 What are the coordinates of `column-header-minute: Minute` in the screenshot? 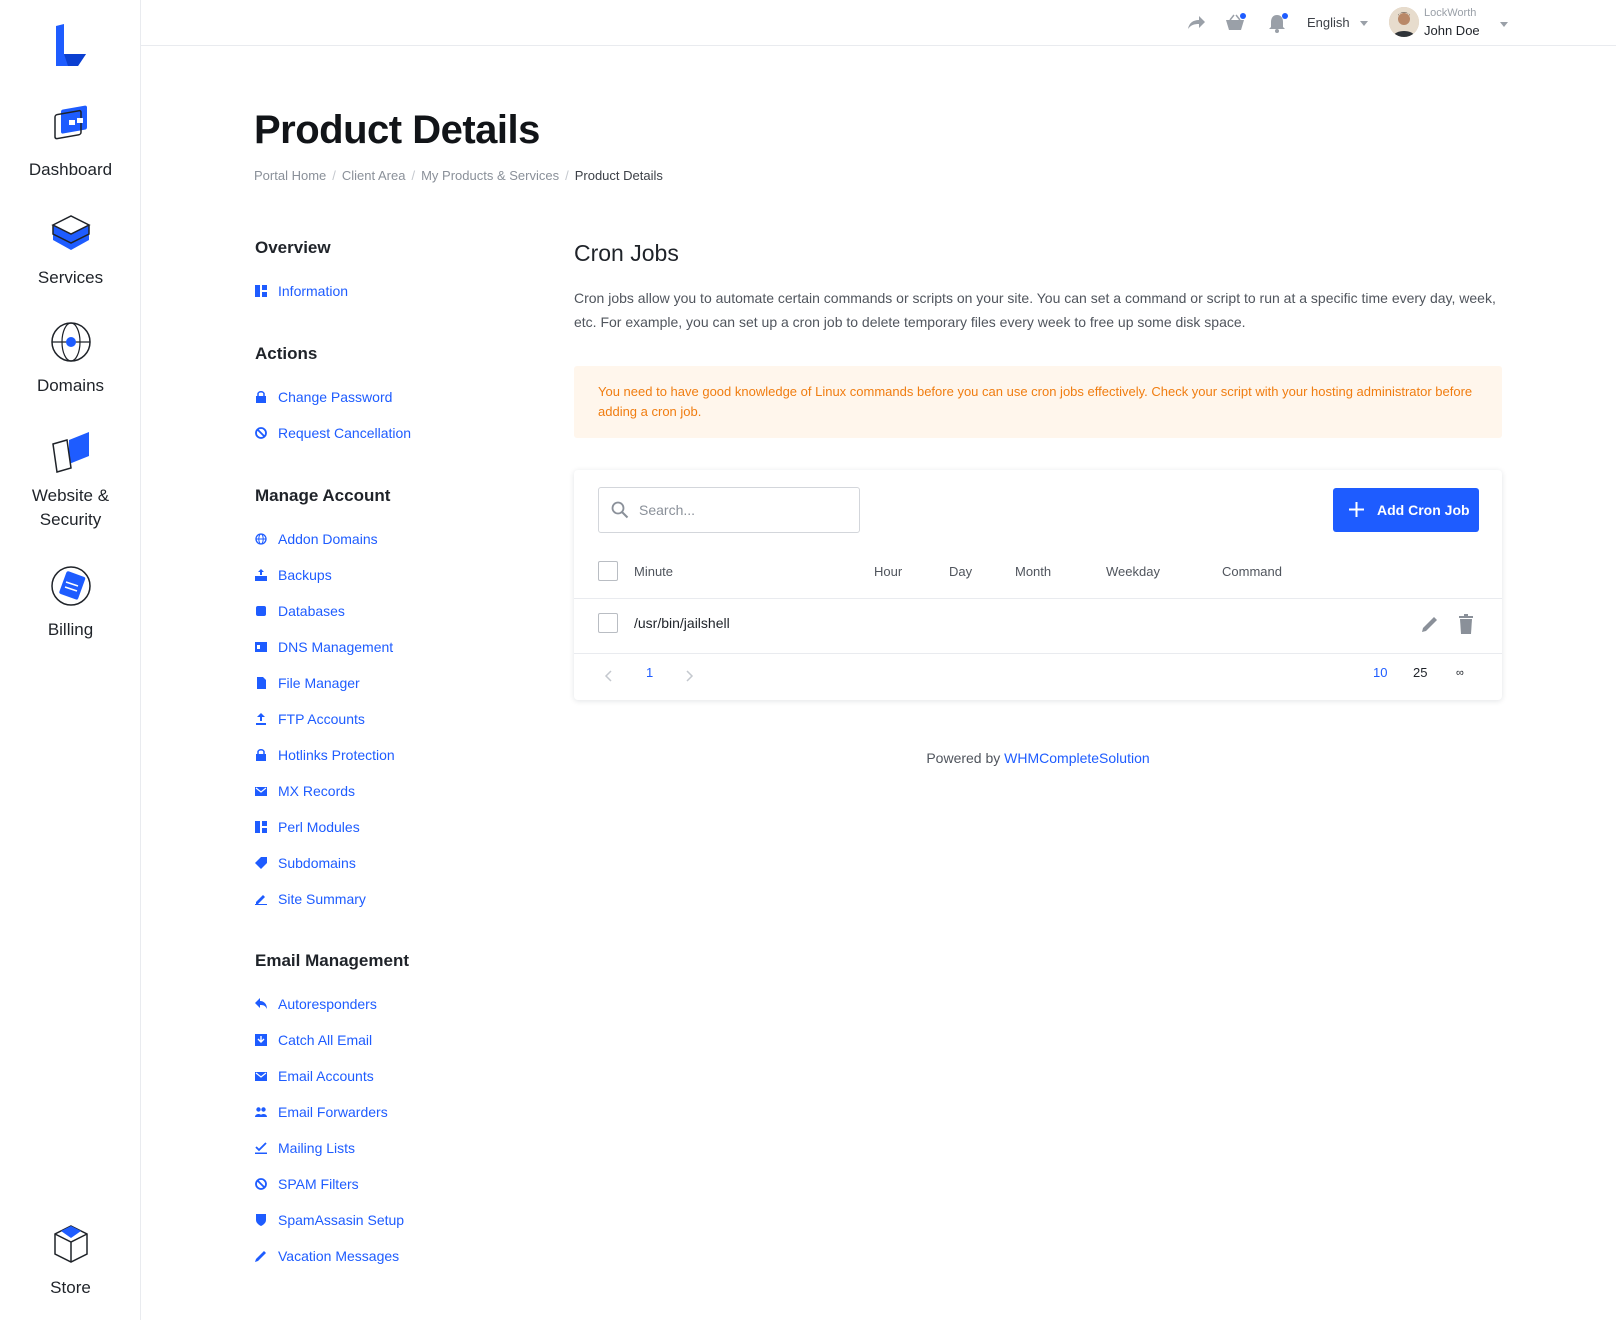 It's located at (653, 571).